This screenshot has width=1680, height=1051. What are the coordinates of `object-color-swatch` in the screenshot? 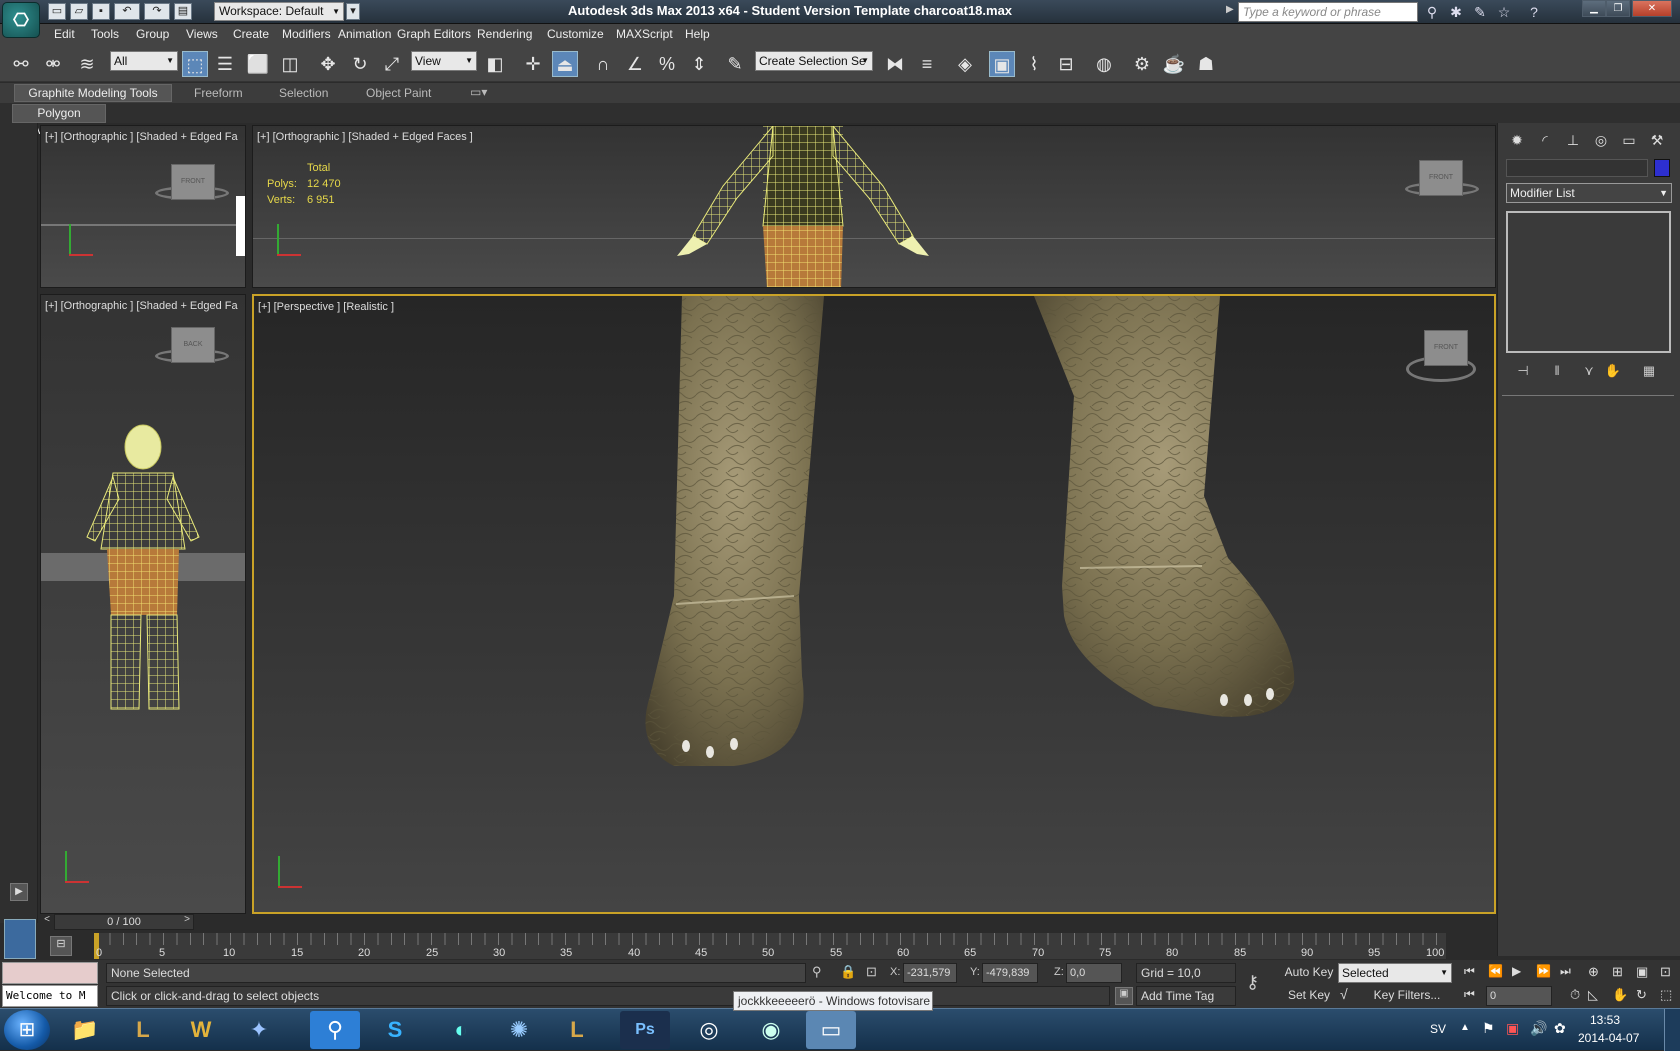 It's located at (1662, 168).